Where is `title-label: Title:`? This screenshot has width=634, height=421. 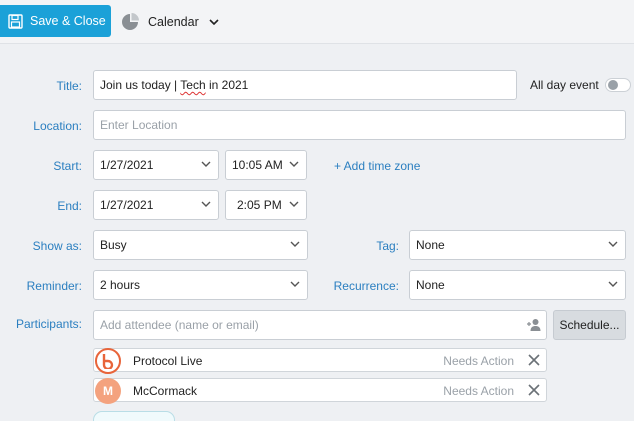
title-label: Title: is located at coordinates (69, 86).